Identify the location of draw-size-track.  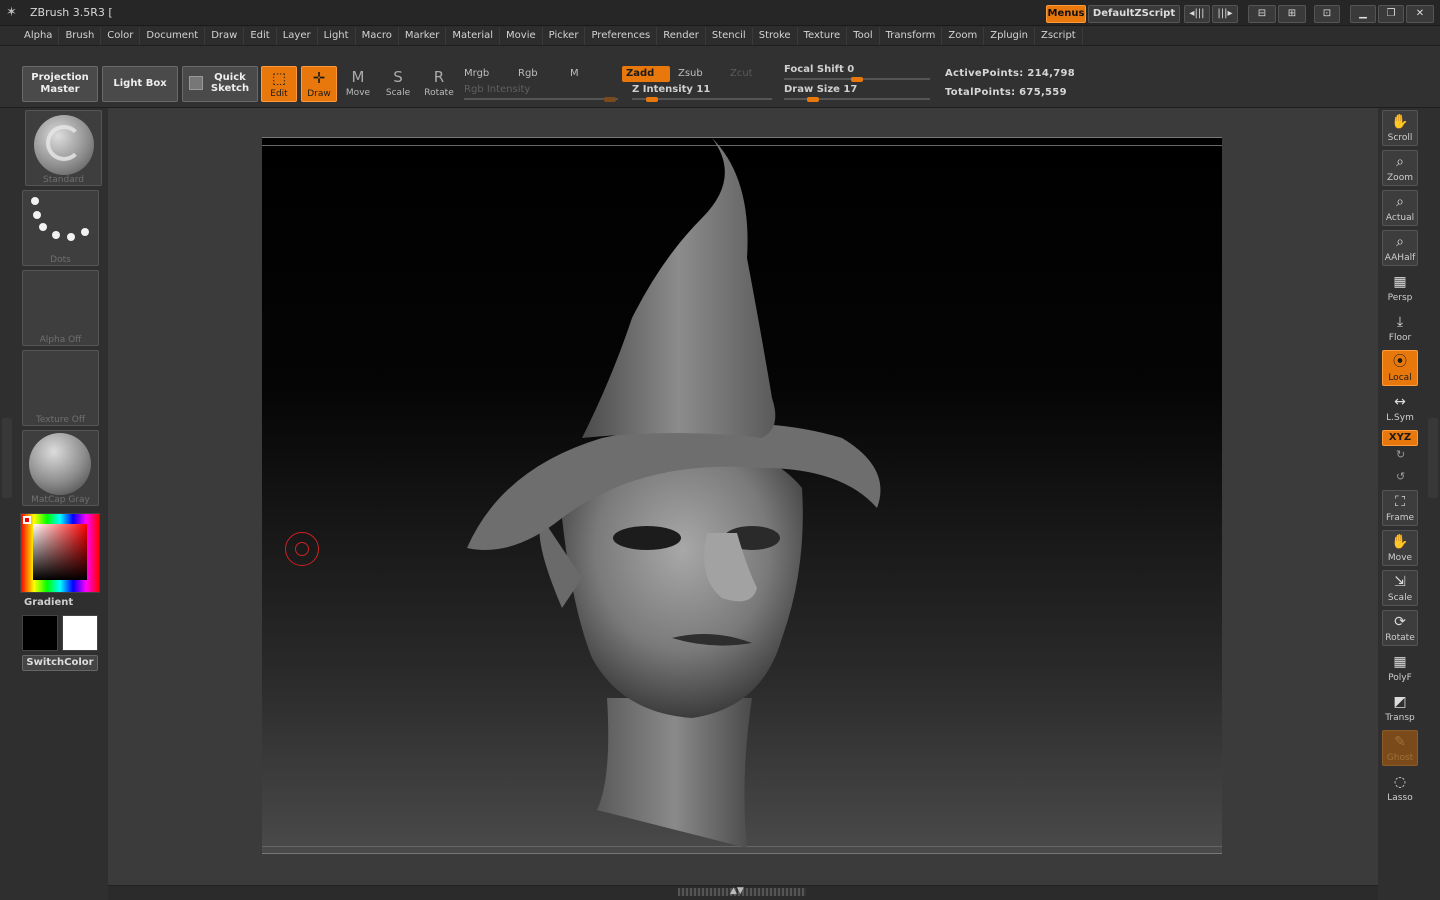
(857, 99).